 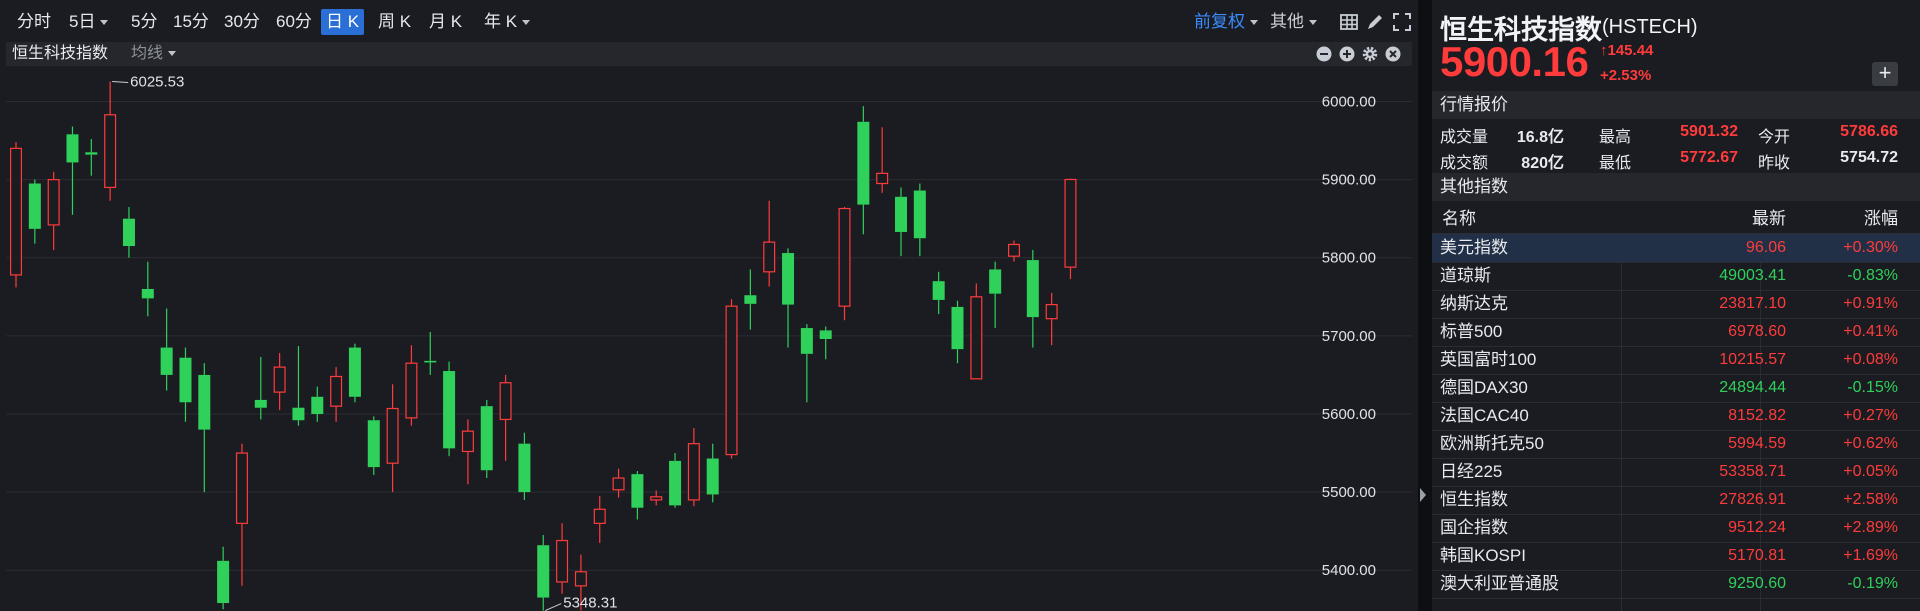 I want to click on index-name: 法国CAC40, so click(x=1484, y=415).